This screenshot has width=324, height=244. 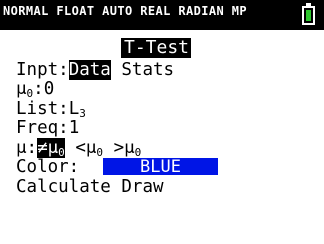 I want to click on draw-button: Draw, so click(x=142, y=187).